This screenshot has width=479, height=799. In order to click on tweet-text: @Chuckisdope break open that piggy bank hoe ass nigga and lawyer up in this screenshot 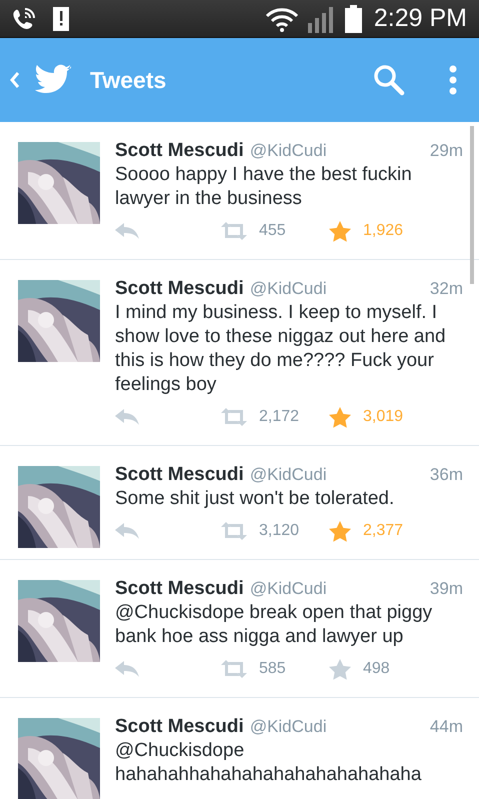, I will do `click(274, 625)`.